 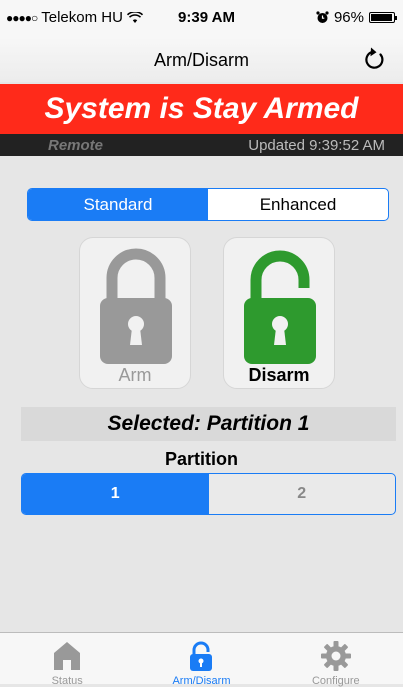 I want to click on alarm-clock-icon, so click(x=322, y=17).